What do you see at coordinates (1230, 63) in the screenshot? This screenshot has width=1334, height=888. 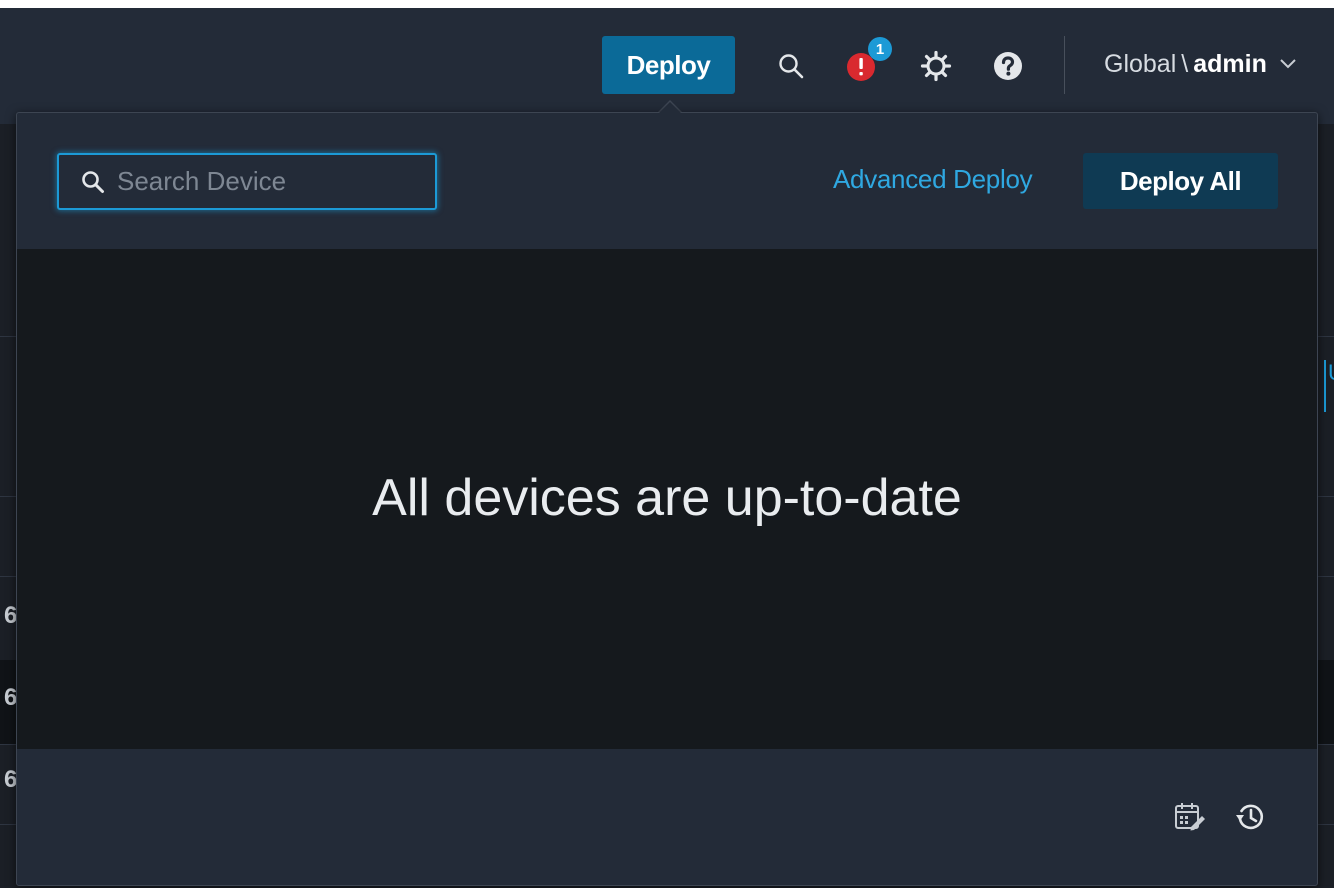 I see `username-label: admin` at bounding box center [1230, 63].